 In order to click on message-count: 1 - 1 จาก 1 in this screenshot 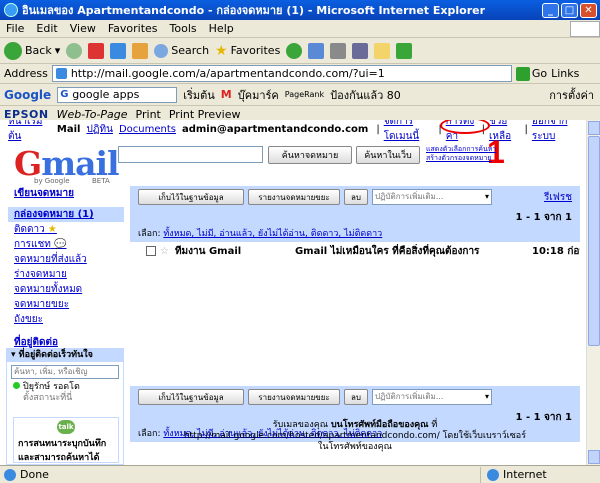, I will do `click(543, 217)`.